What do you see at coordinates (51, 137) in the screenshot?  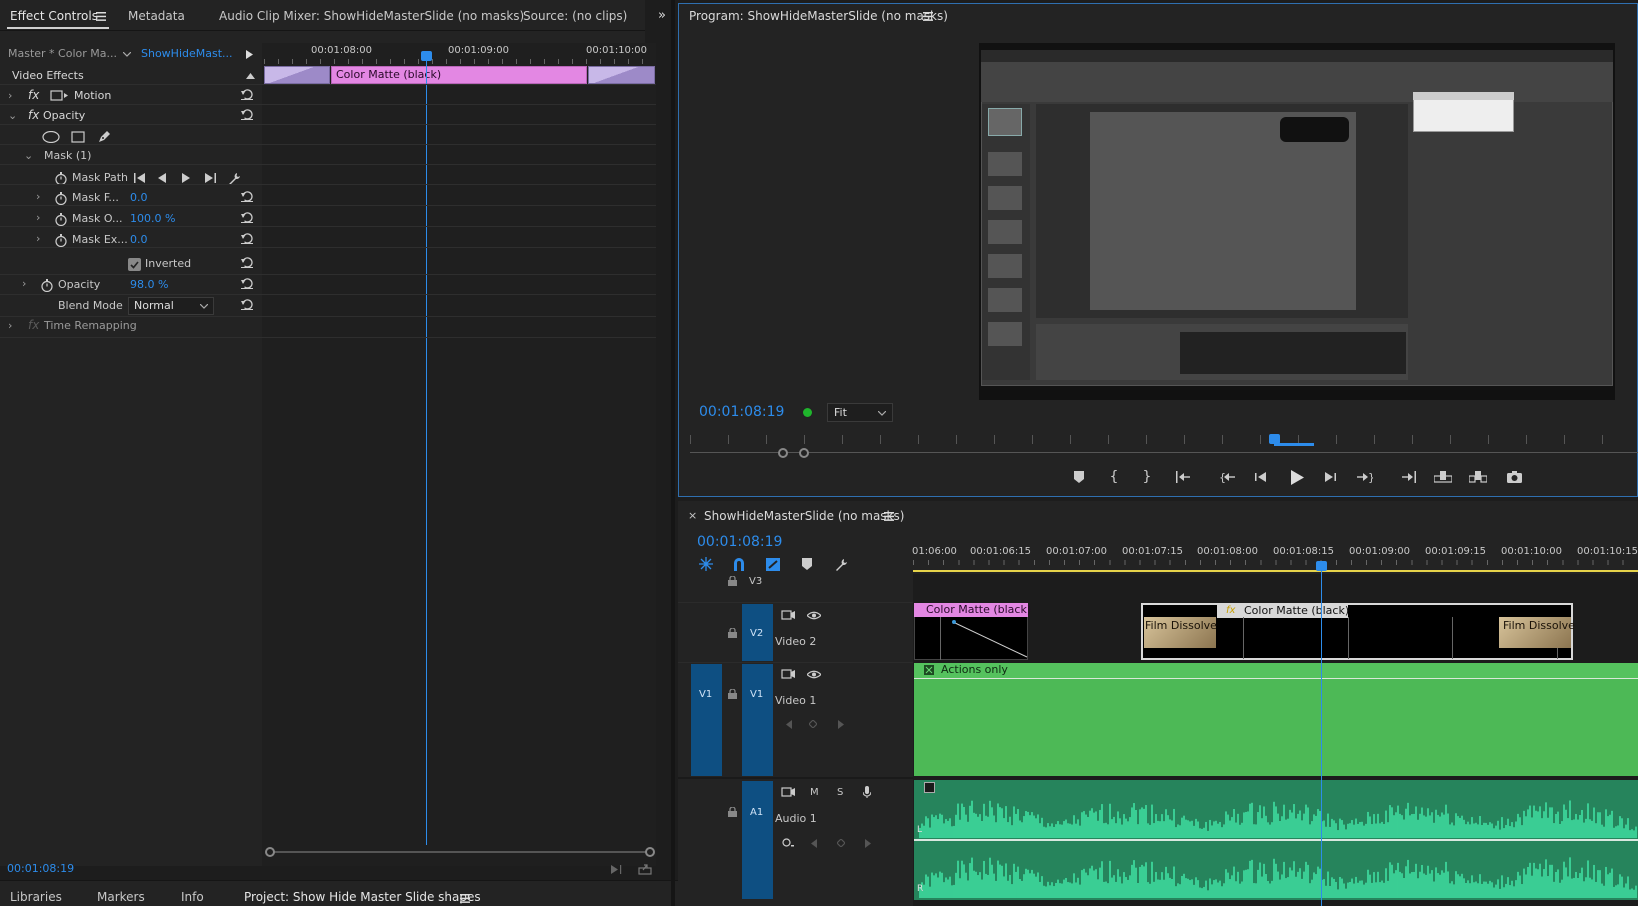 I see `ellipse-mask-tool-icon` at bounding box center [51, 137].